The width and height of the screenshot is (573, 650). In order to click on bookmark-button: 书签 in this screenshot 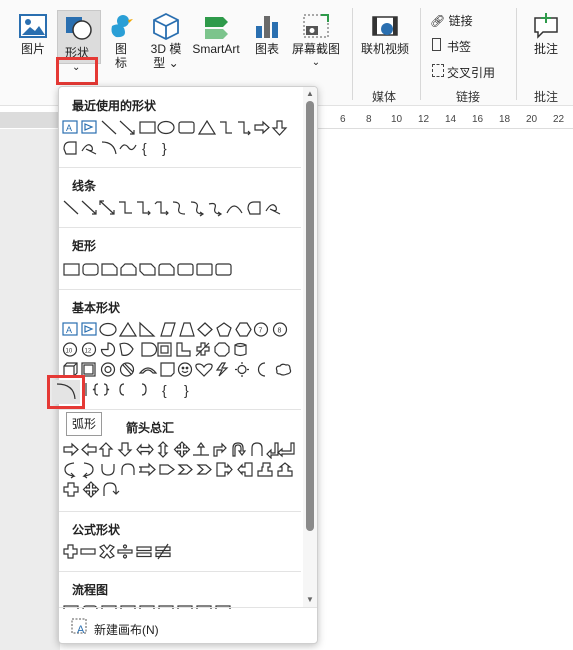, I will do `click(451, 46)`.